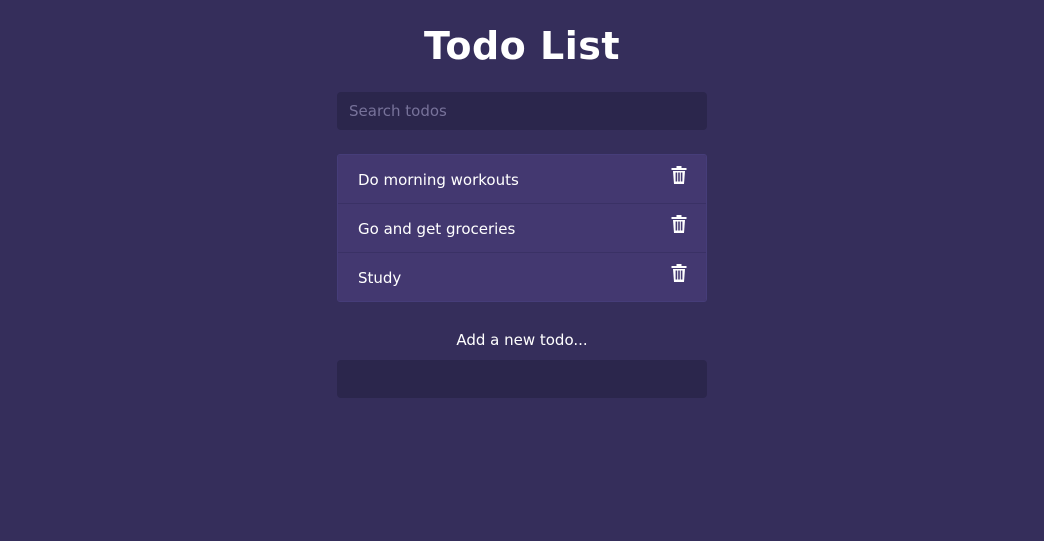 This screenshot has width=1044, height=541. What do you see at coordinates (522, 111) in the screenshot?
I see `search-input` at bounding box center [522, 111].